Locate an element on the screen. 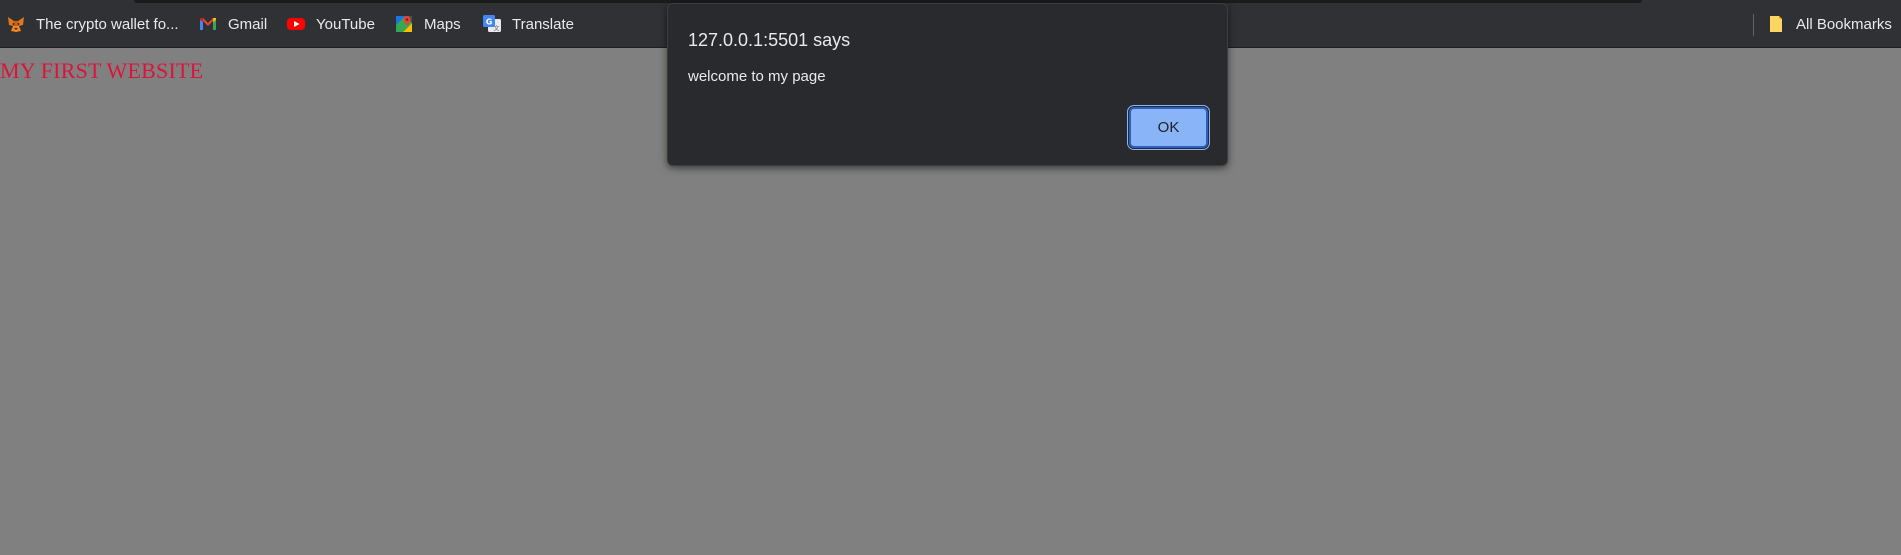 The height and width of the screenshot is (555, 1901). fox-icon is located at coordinates (16, 24).